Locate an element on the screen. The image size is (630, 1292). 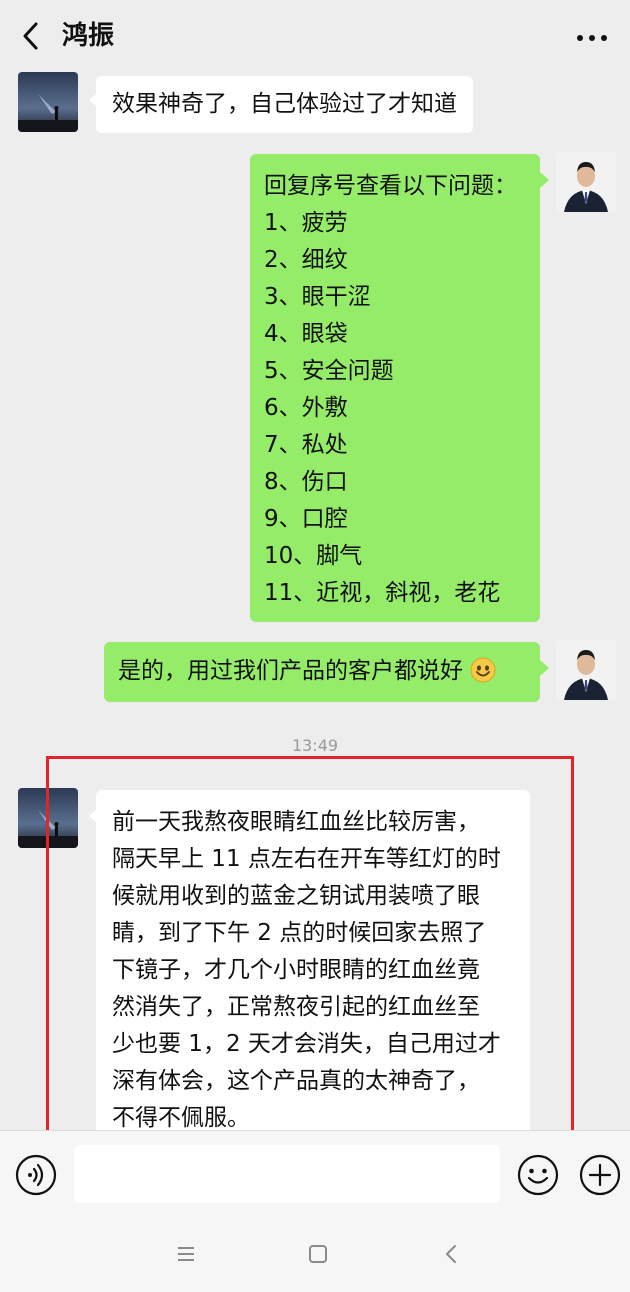
list-item: 6、外敷 is located at coordinates (306, 408).